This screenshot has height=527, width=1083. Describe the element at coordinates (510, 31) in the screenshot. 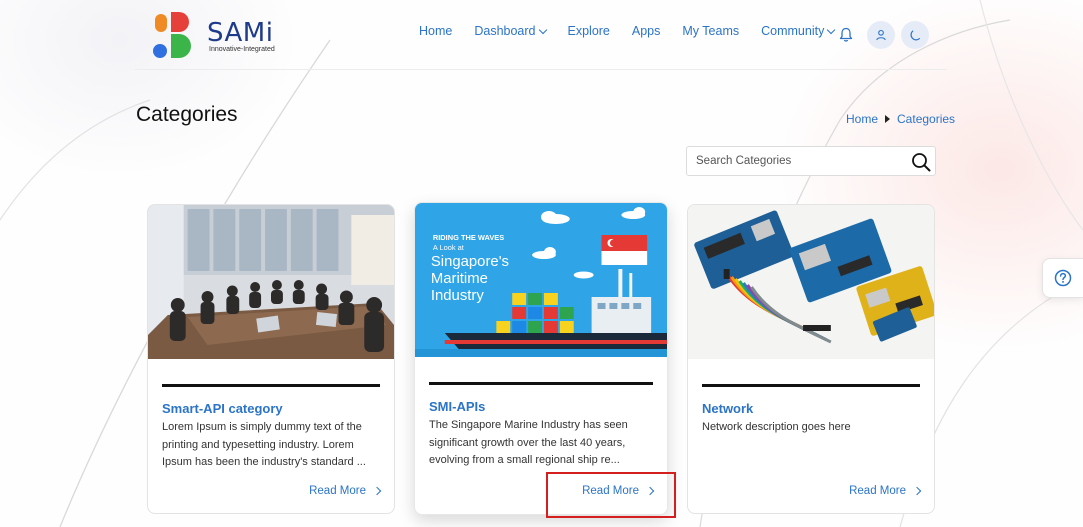

I see `nav-dashboard: Dashboard` at that location.